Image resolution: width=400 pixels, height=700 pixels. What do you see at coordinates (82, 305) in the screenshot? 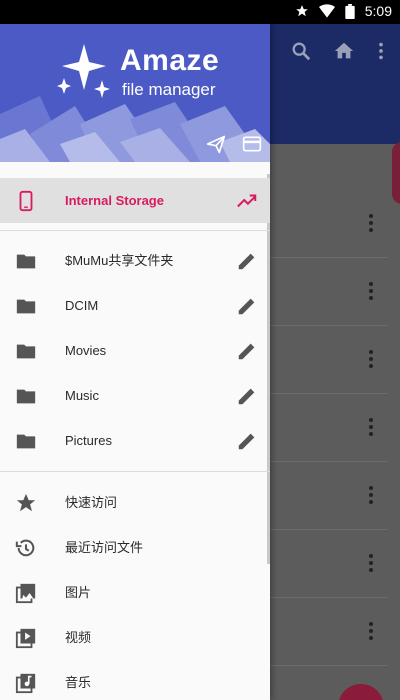
I see `drawer-item-label: DCIM` at bounding box center [82, 305].